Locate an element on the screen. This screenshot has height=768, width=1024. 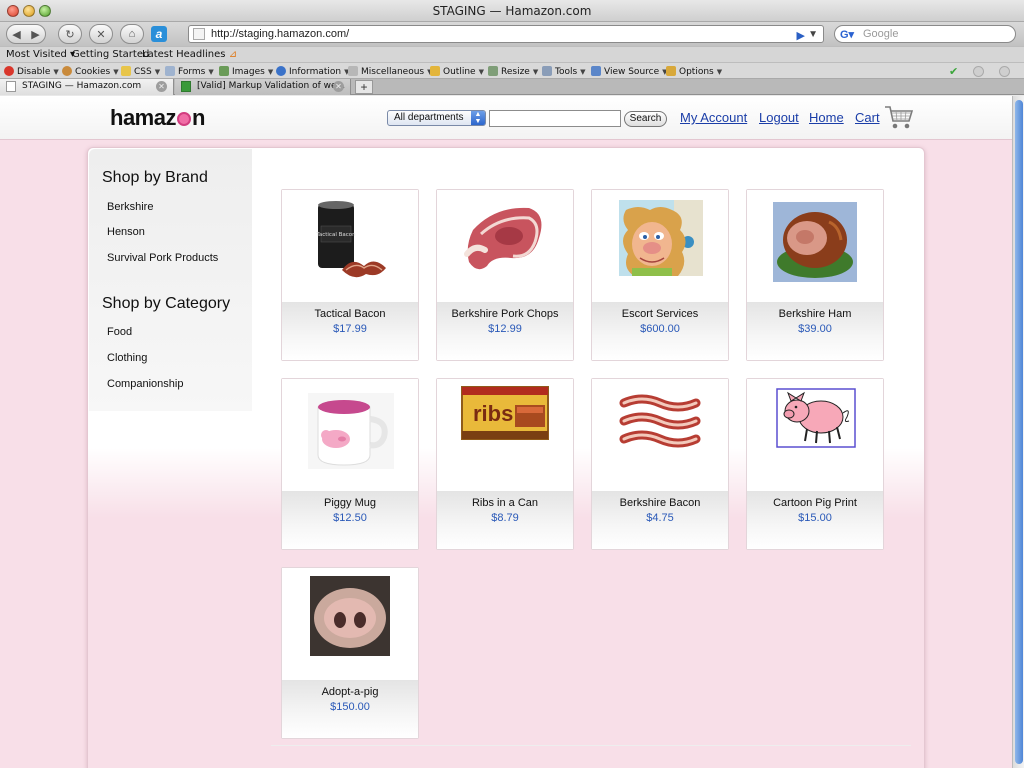
can-label: Tactical Bacon is located at coordinates (335, 235).